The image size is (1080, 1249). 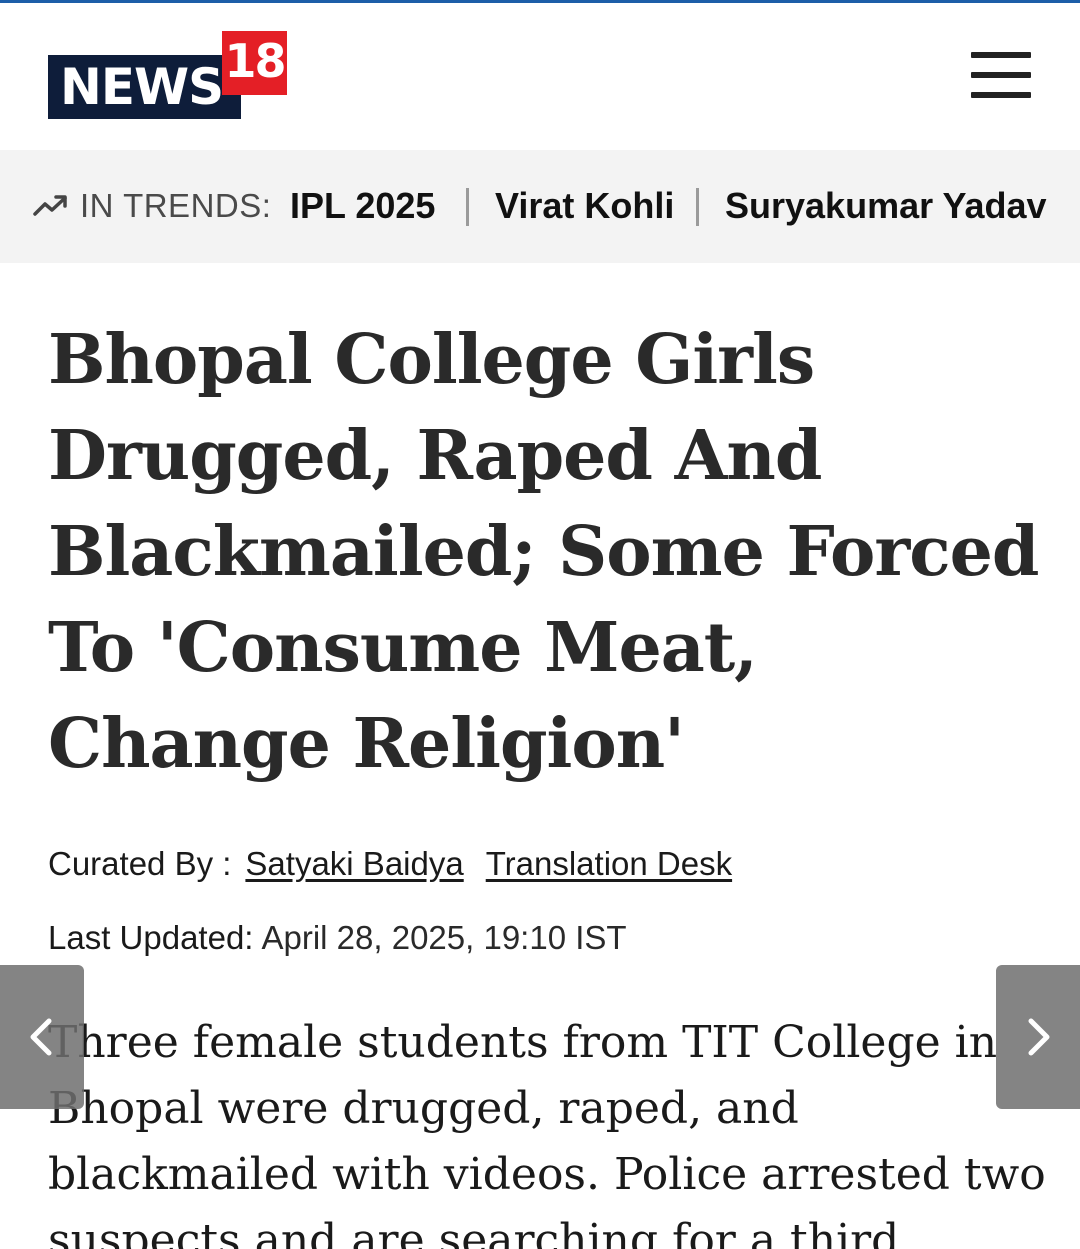 I want to click on trends-label: IN TRENDS:, so click(x=176, y=205).